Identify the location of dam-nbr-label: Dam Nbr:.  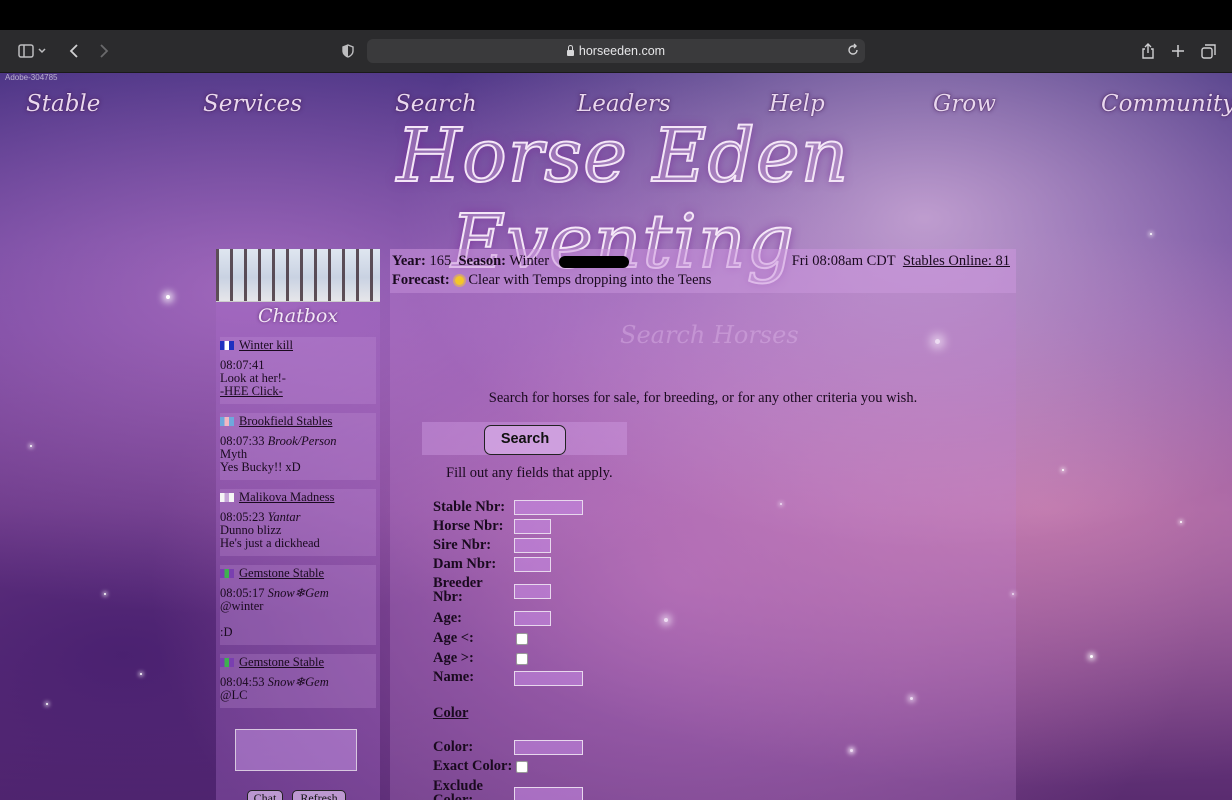
(465, 564).